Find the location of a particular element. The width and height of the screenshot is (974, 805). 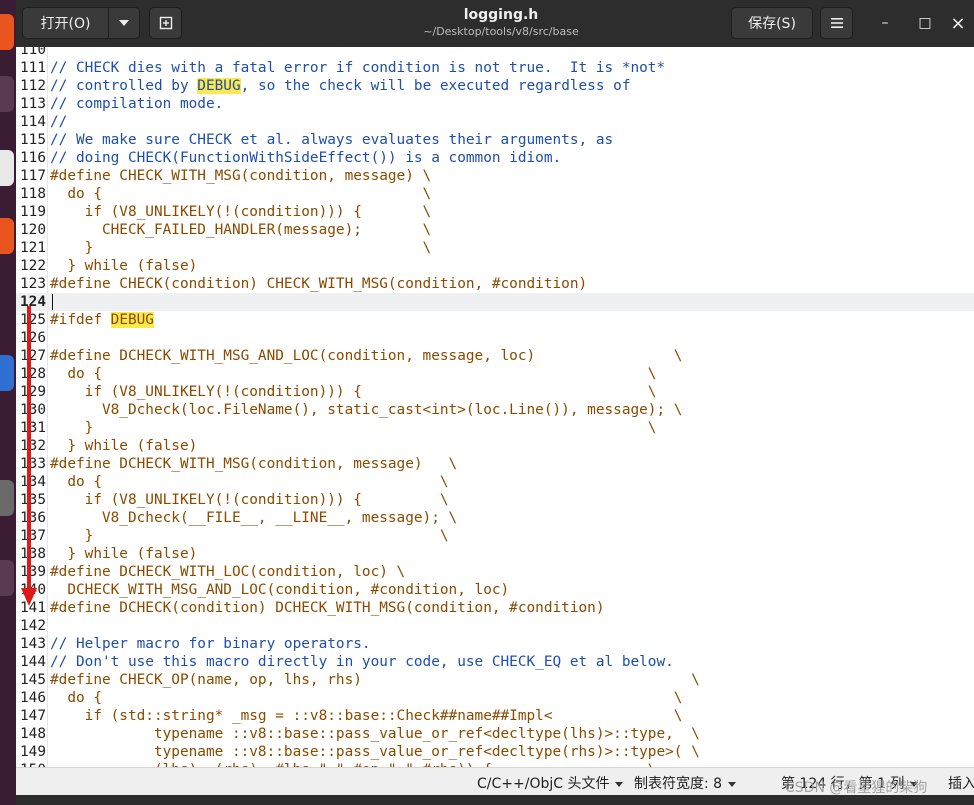

line-text: CHECK_FAILED_HANDLER(message); \ is located at coordinates (241, 230).